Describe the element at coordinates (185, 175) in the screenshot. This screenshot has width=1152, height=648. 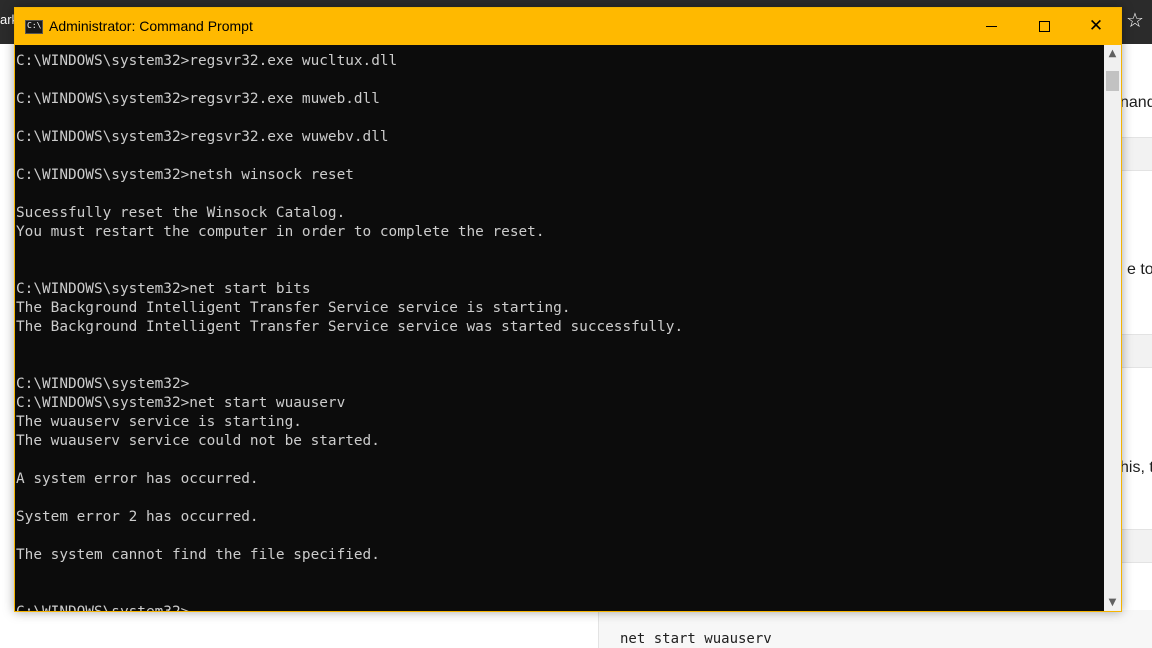
I see `console-line: C:\WINDOWS\system32>netsh winsock reset` at that location.